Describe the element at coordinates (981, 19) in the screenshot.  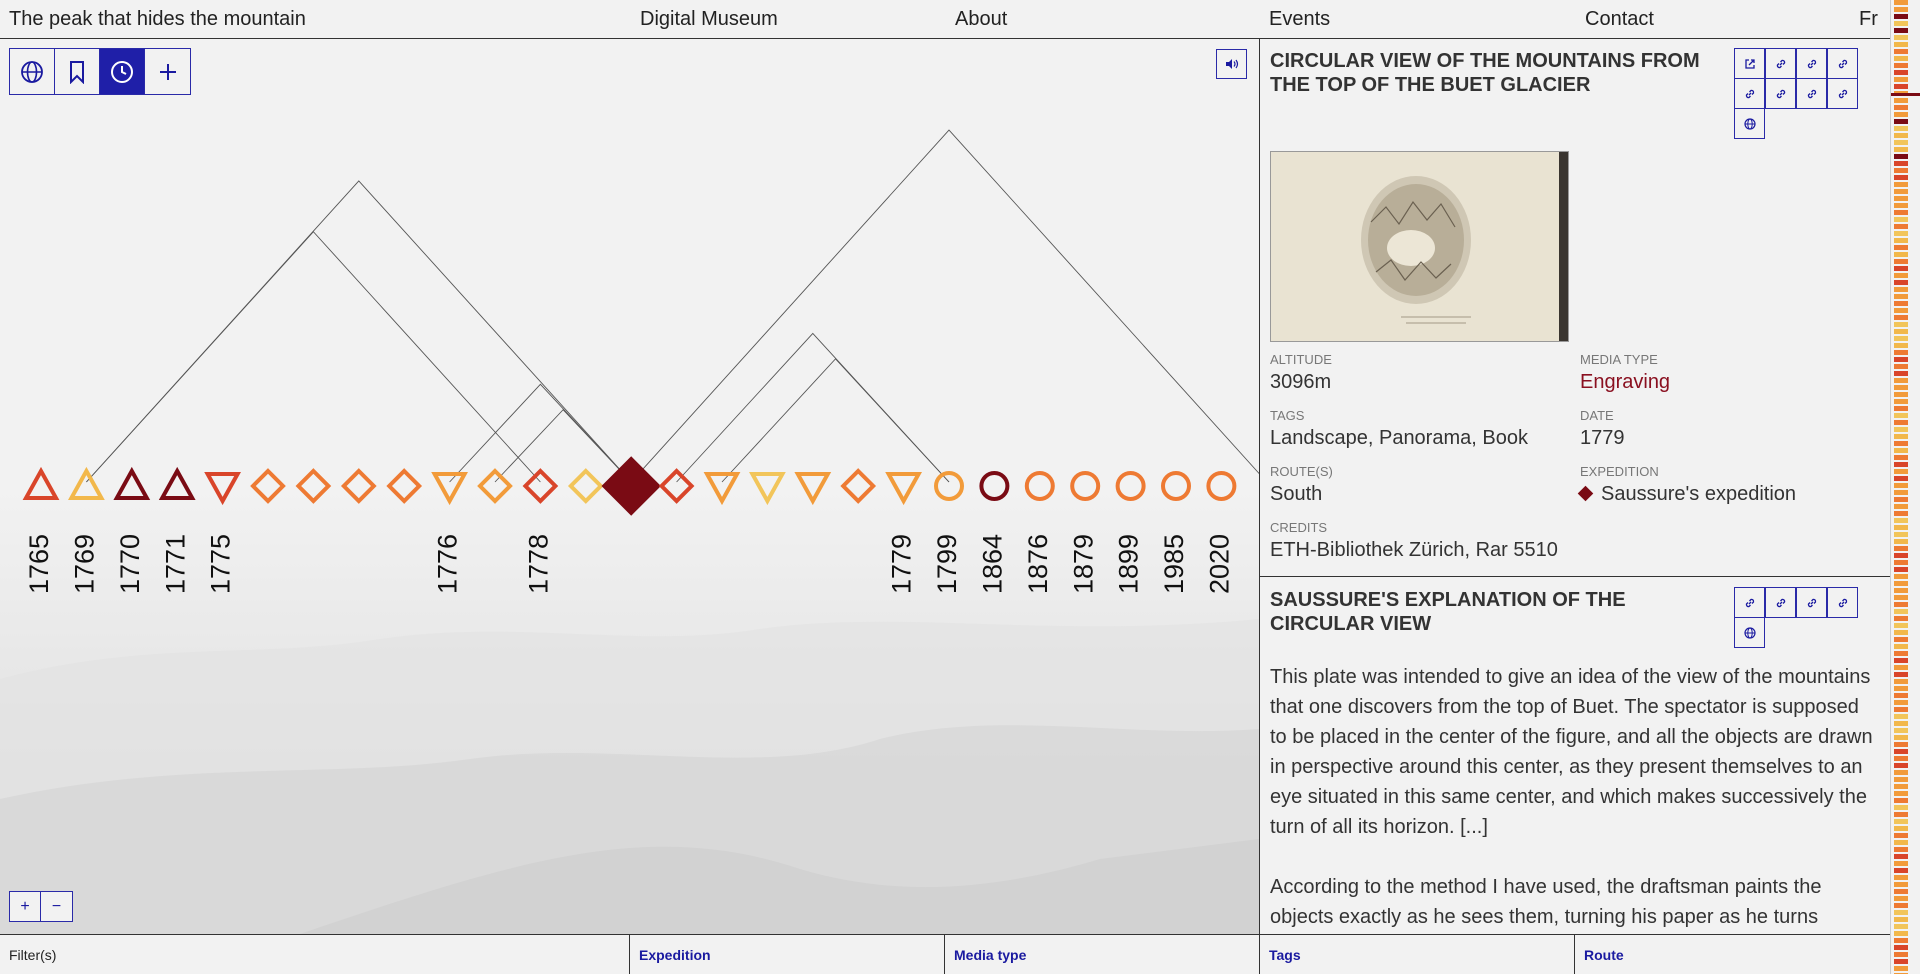
I see `nav-item-about: About` at that location.